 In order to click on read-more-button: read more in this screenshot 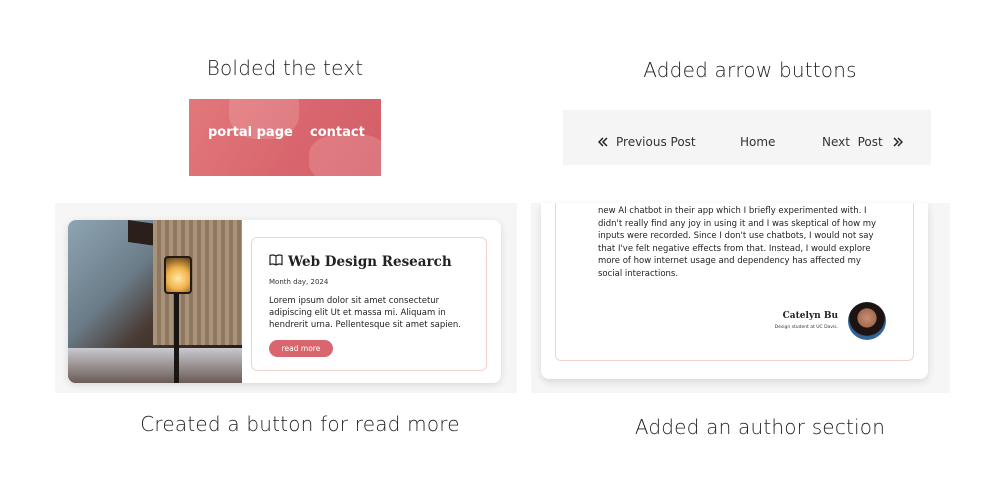, I will do `click(301, 348)`.